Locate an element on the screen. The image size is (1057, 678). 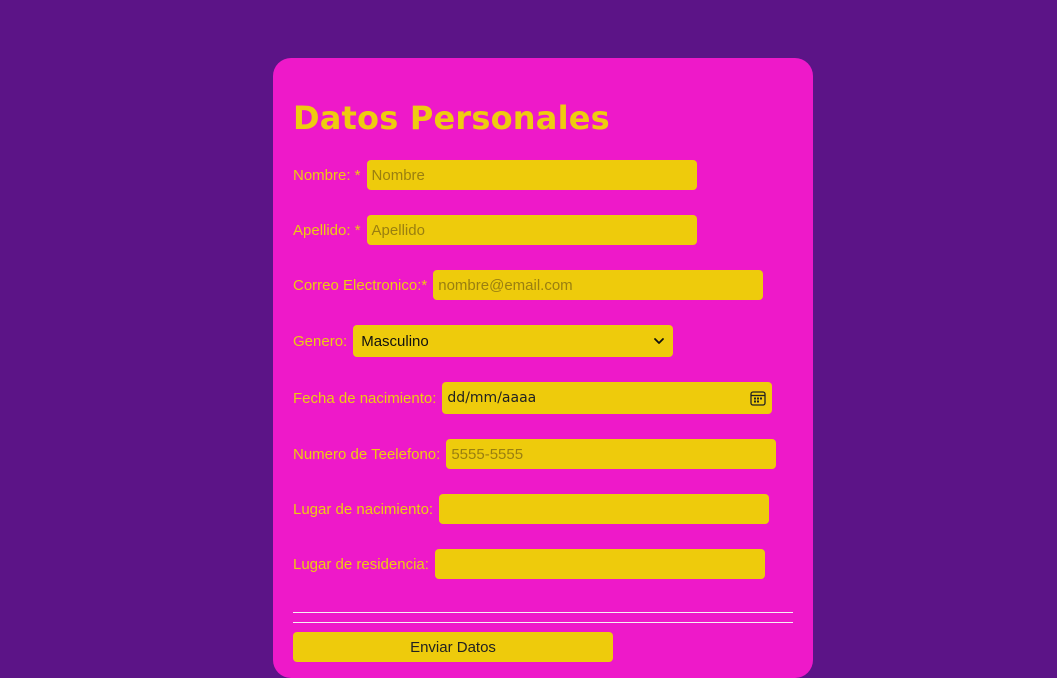
lugar-residencia-row: Lugar de residencia: is located at coordinates (529, 564).